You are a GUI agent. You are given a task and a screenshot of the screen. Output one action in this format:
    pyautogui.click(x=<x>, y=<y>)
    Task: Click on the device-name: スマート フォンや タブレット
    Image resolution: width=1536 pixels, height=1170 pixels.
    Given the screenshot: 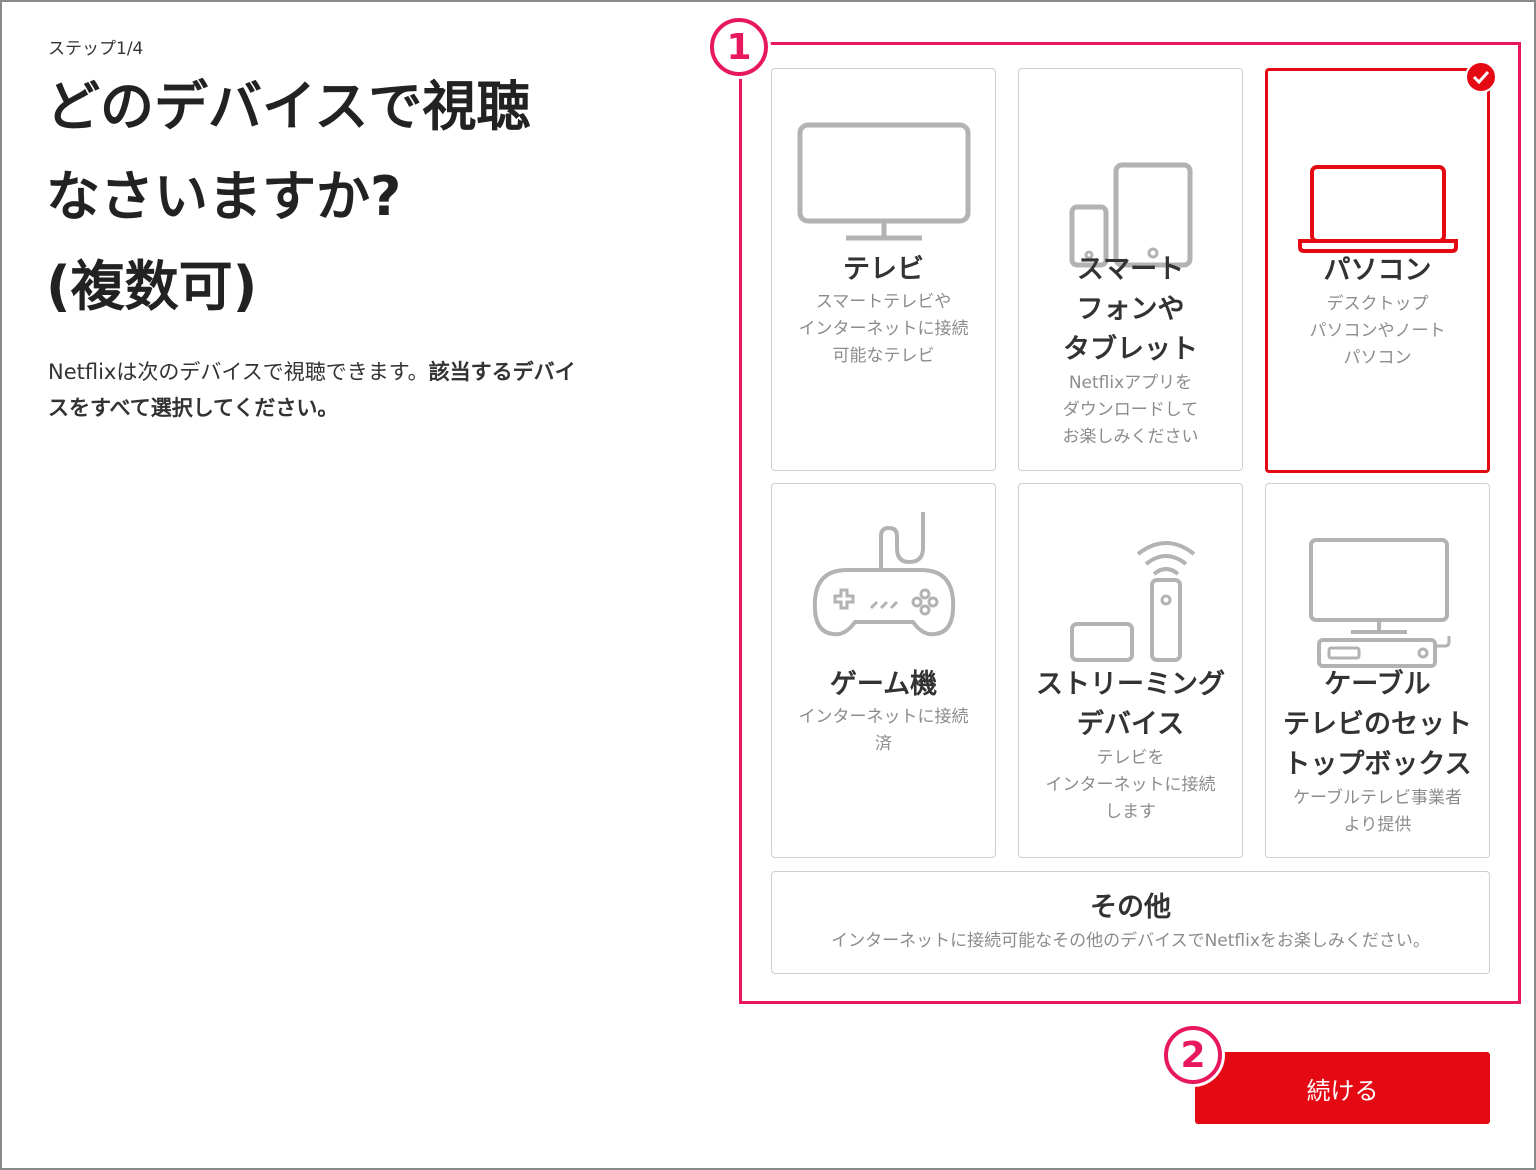 What is the action you would take?
    pyautogui.click(x=1130, y=309)
    